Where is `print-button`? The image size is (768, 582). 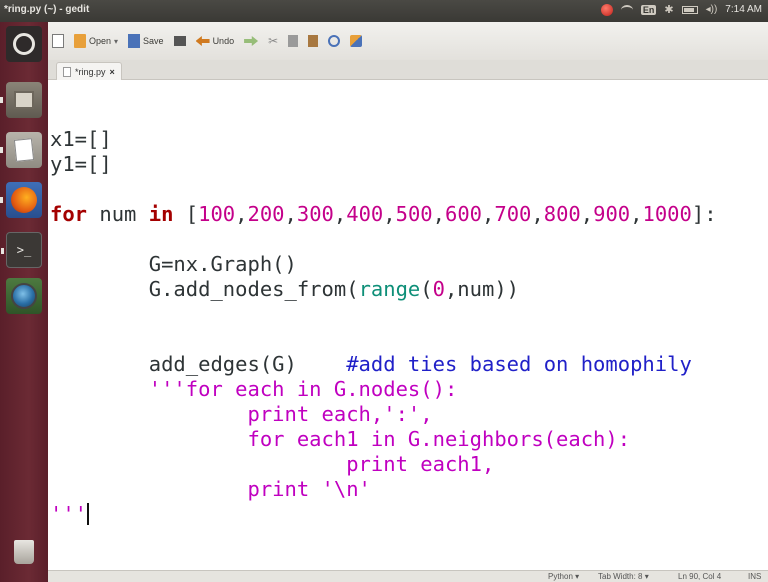 print-button is located at coordinates (179, 41).